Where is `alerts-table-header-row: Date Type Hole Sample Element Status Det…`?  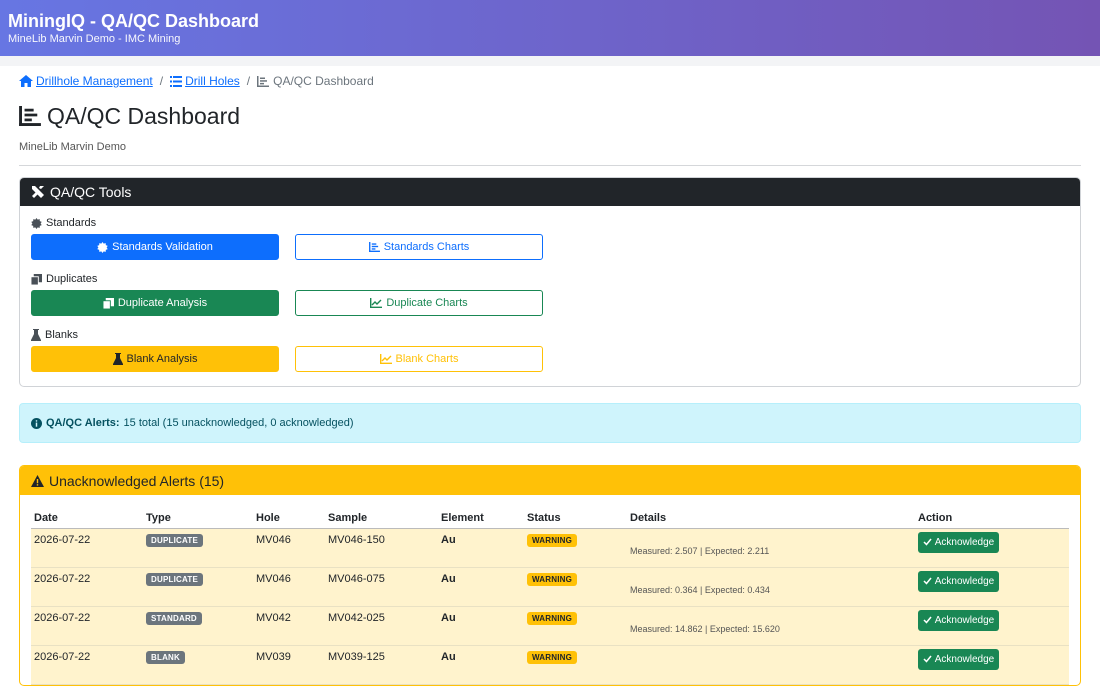 alerts-table-header-row: Date Type Hole Sample Element Status Det… is located at coordinates (550, 519).